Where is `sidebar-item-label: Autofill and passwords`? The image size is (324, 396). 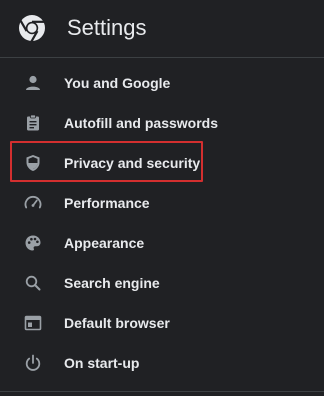 sidebar-item-label: Autofill and passwords is located at coordinates (141, 123).